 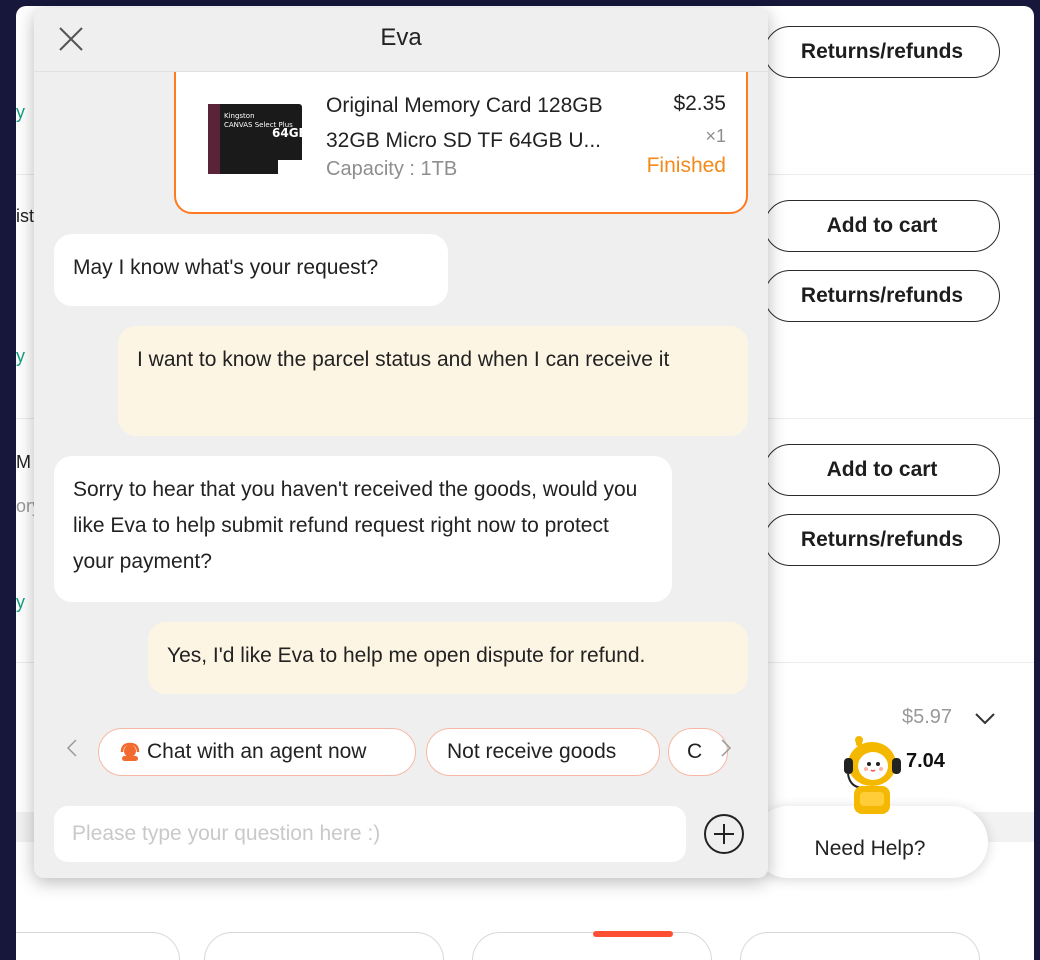 I want to click on message-input-row, so click(x=401, y=836).